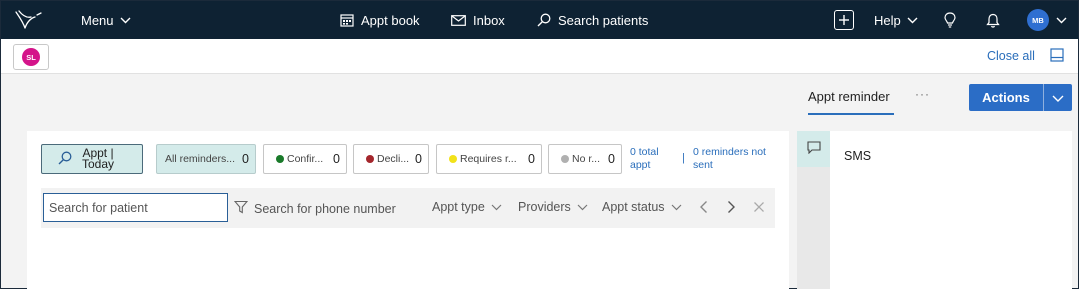 The height and width of the screenshot is (289, 1079). I want to click on reminder-channel-panel: SMS, so click(934, 210).